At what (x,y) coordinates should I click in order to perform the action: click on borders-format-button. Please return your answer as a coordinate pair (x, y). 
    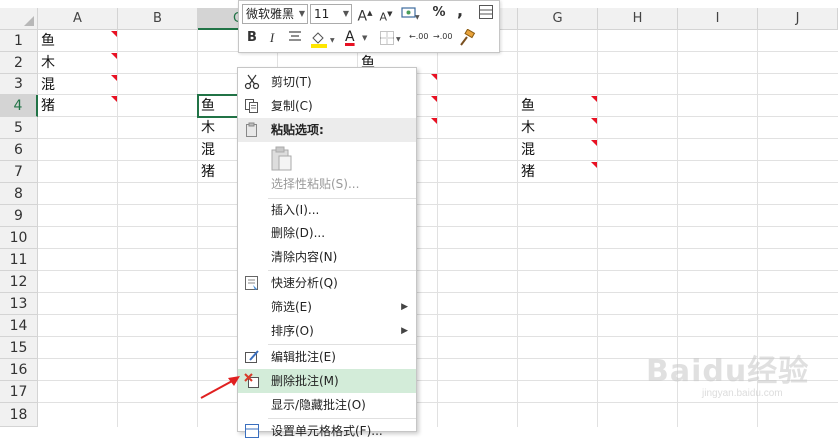
    Looking at the image, I should click on (486, 15).